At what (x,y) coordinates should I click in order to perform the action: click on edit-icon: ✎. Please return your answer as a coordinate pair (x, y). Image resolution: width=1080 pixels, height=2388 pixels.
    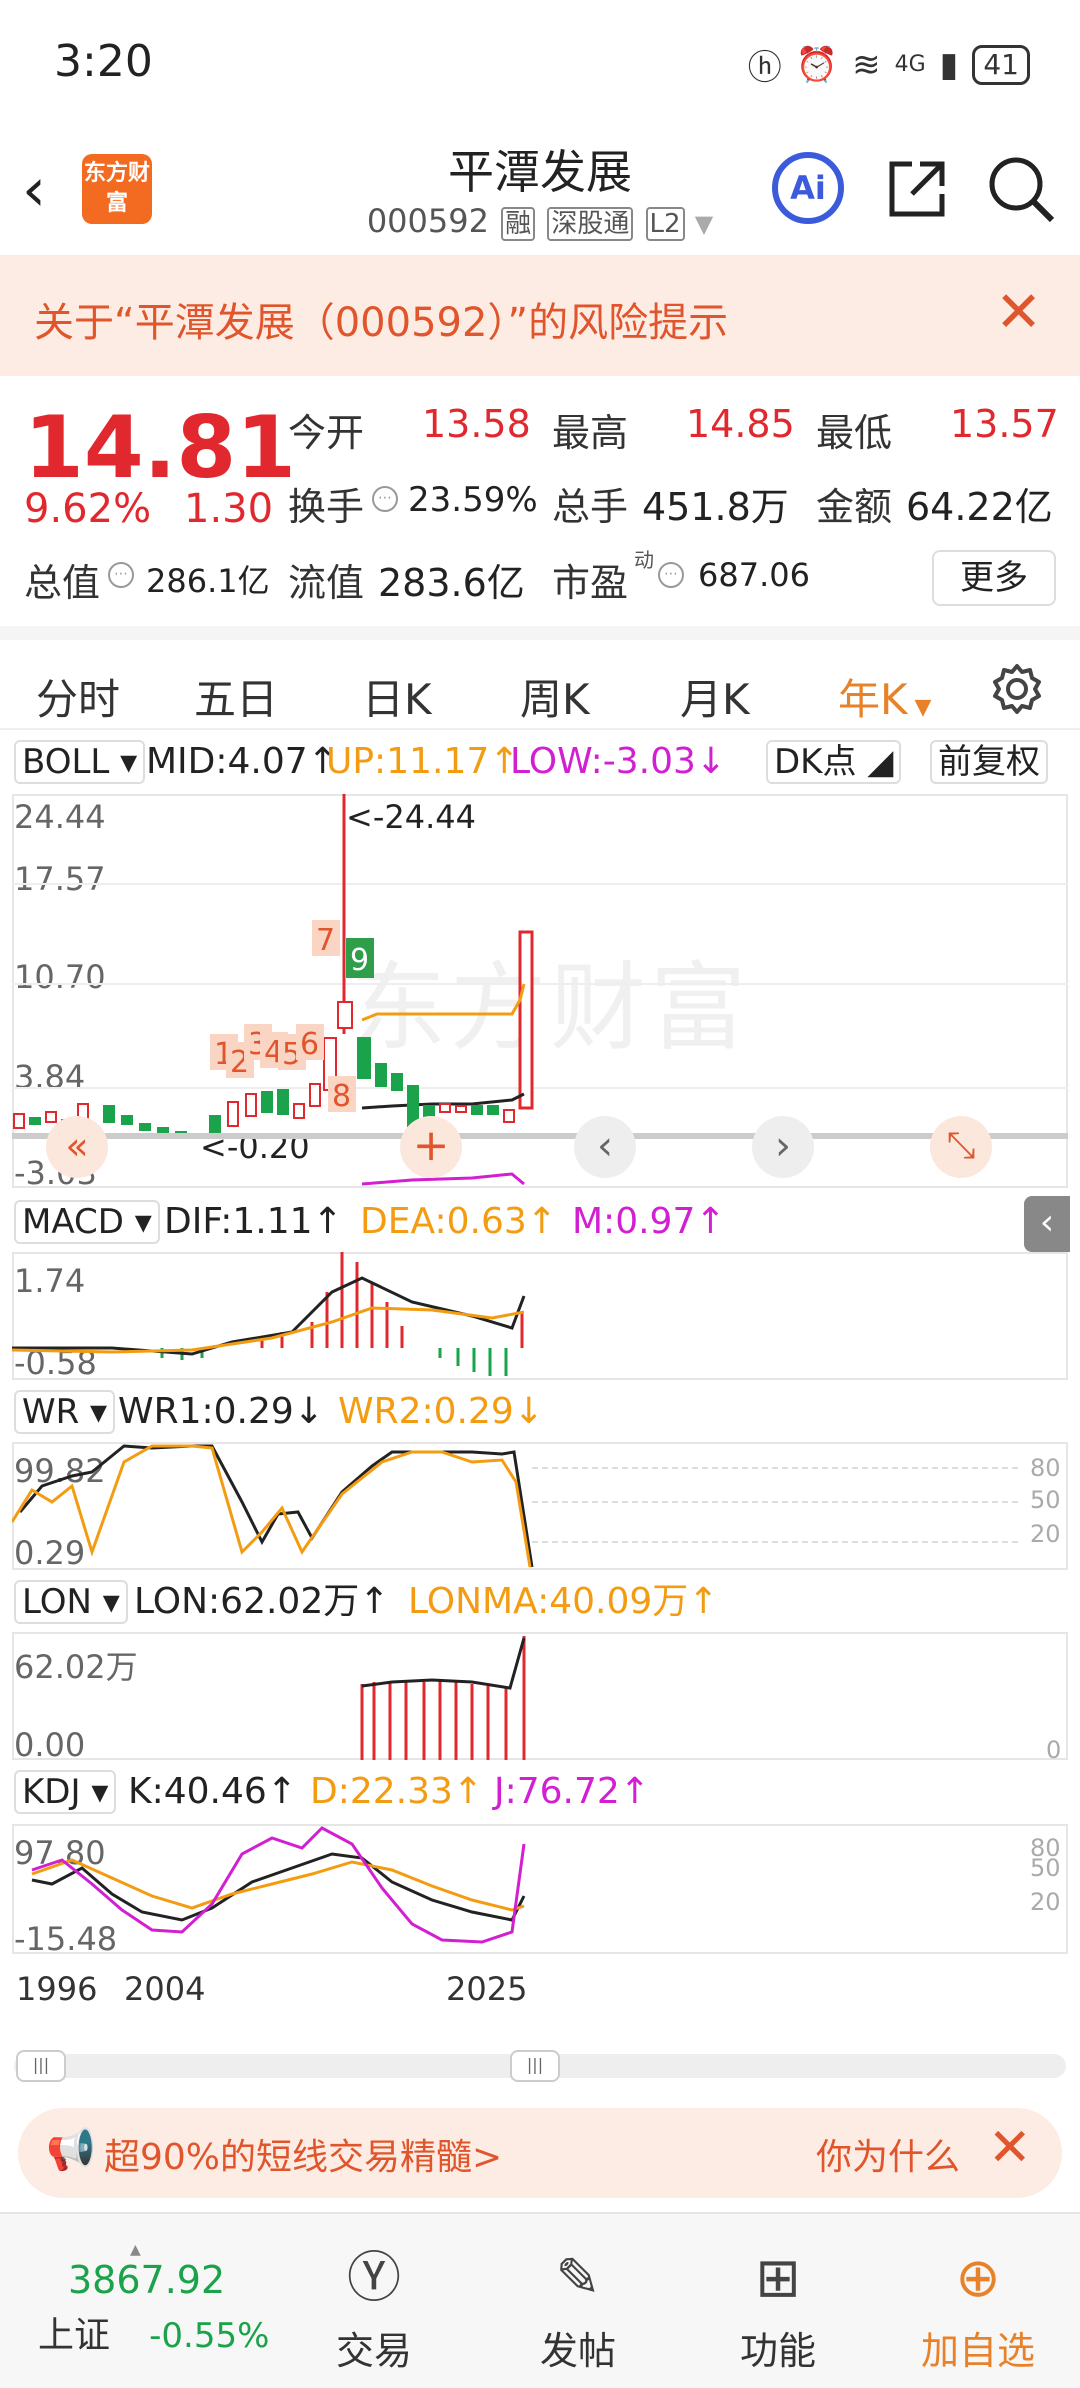
    Looking at the image, I should click on (578, 2277).